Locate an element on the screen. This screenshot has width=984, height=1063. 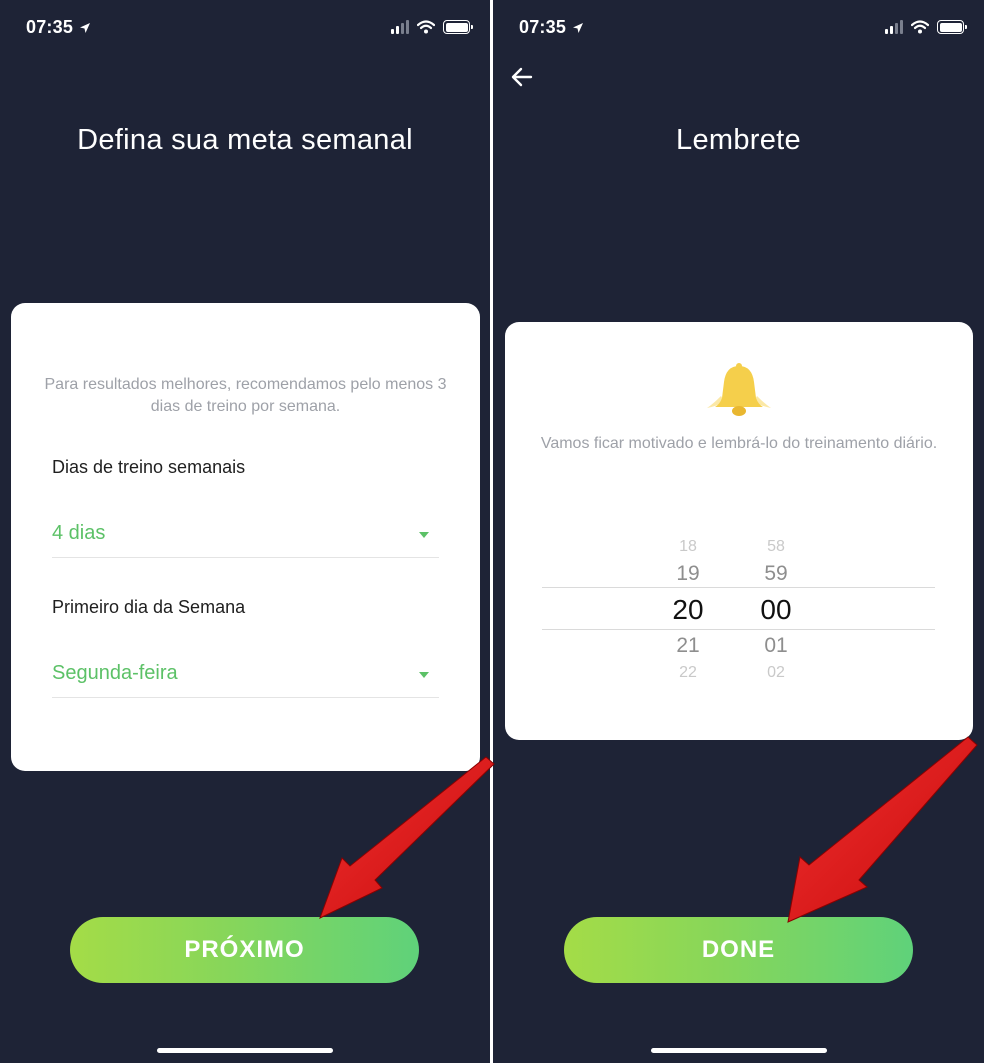
minute-option: 02 is located at coordinates (776, 674).